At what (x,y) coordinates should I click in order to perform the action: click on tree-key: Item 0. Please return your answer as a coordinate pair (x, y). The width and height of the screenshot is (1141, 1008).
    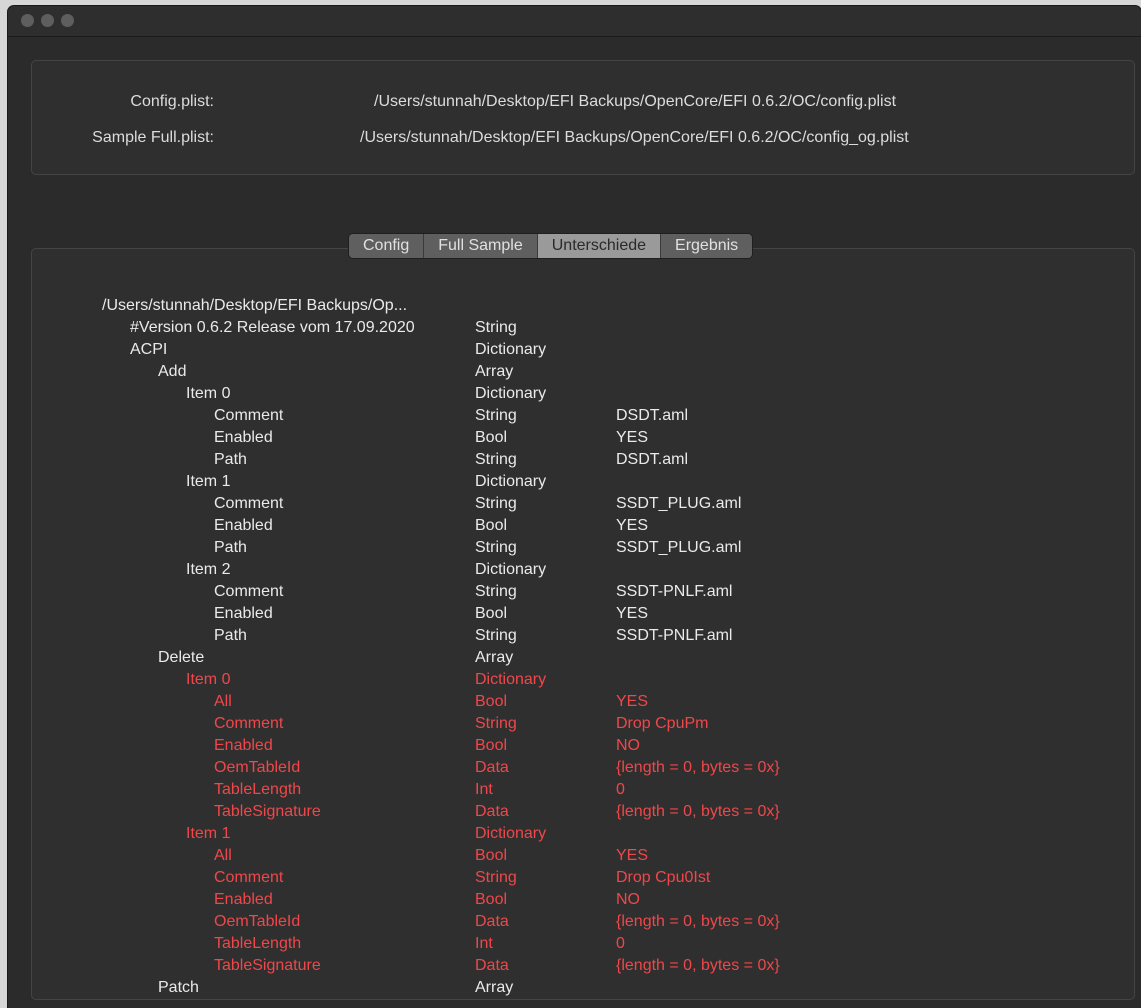
    Looking at the image, I should click on (208, 679).